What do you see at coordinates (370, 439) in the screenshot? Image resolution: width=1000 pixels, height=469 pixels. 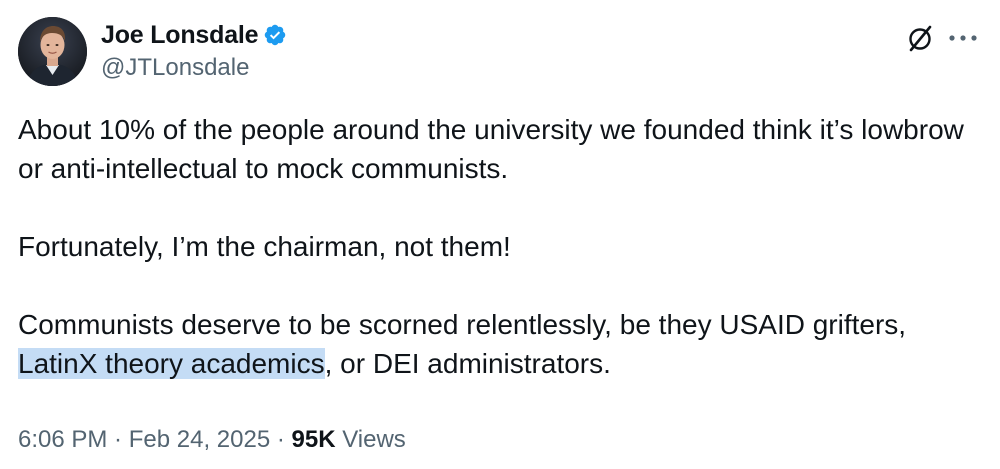 I see `views-label: Views` at bounding box center [370, 439].